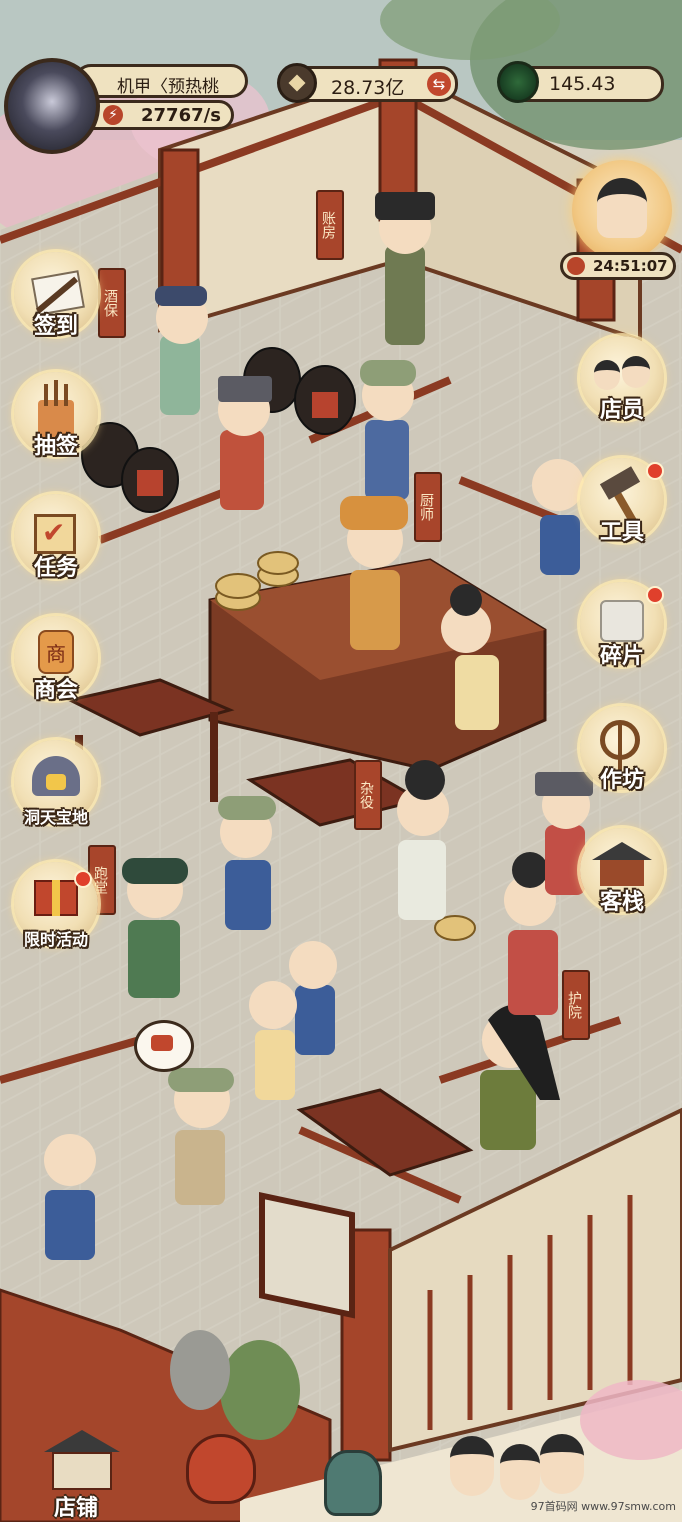 The image size is (682, 1522). I want to click on watermark: 97首码网 www.97smw.com, so click(603, 1506).